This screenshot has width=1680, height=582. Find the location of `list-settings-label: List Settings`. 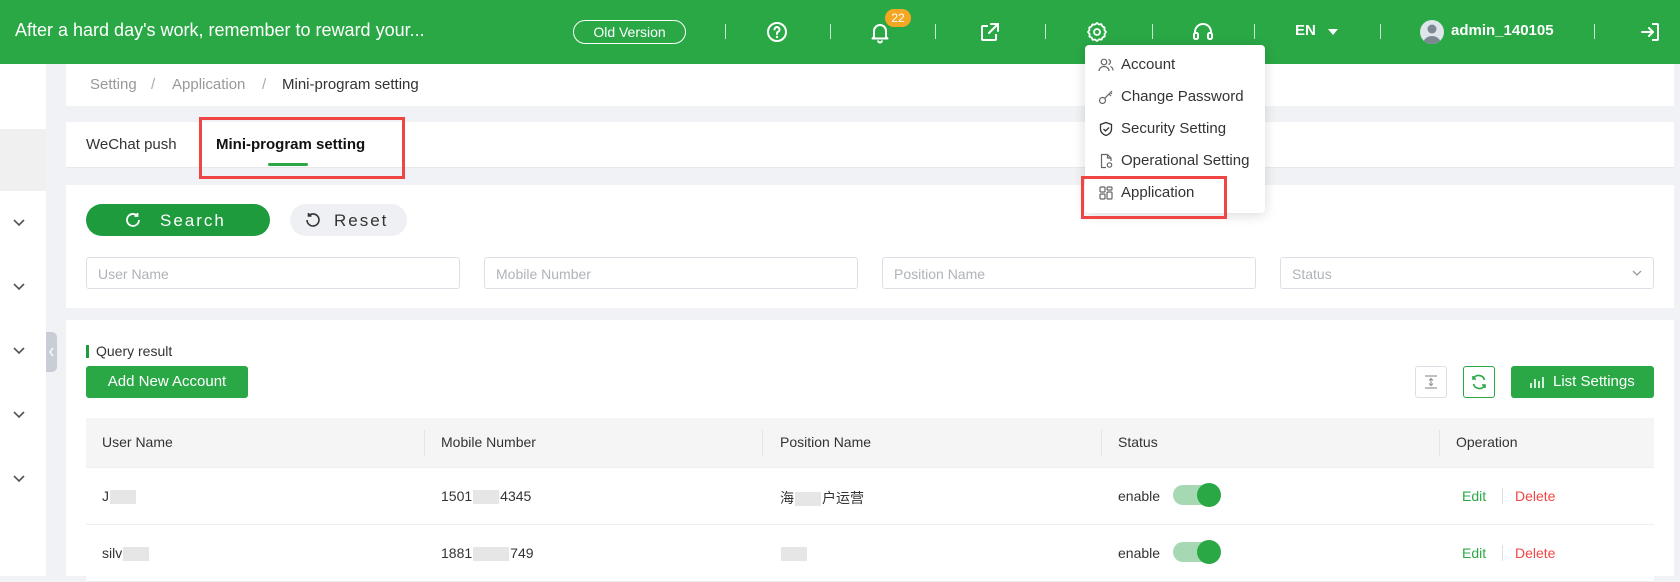

list-settings-label: List Settings is located at coordinates (1594, 381).